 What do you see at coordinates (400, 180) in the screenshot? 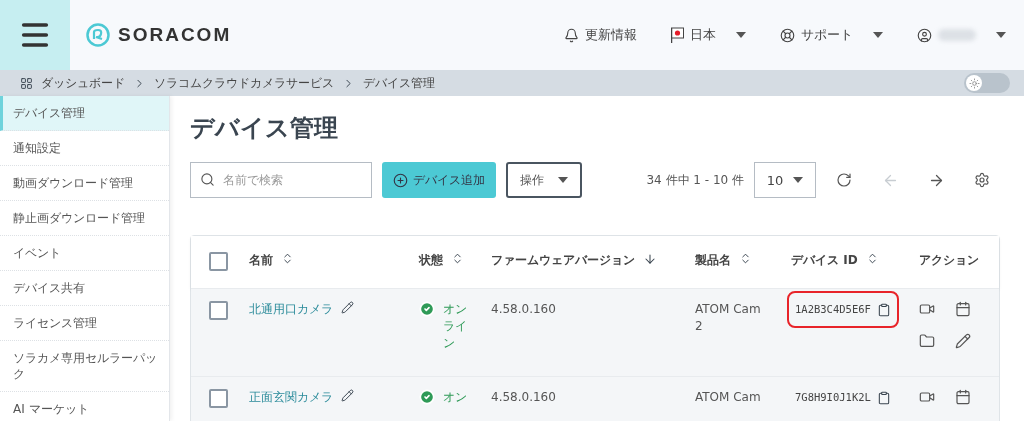
I see `plus-circle-icon` at bounding box center [400, 180].